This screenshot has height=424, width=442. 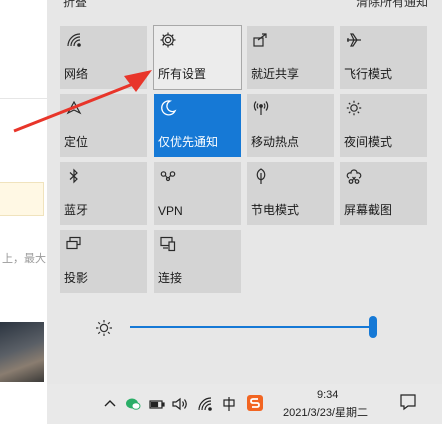 I want to click on tile-label: 移动热点, so click(x=275, y=142).